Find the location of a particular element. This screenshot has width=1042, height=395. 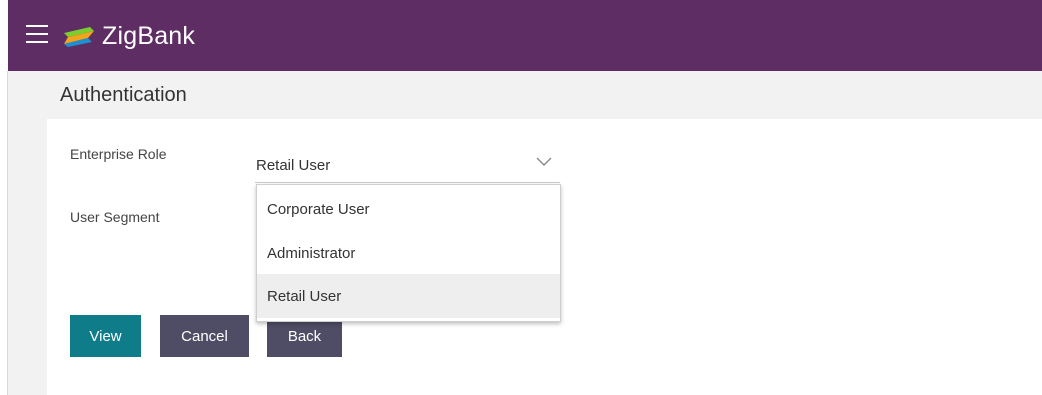

page-edge-divider is located at coordinates (7, 233).